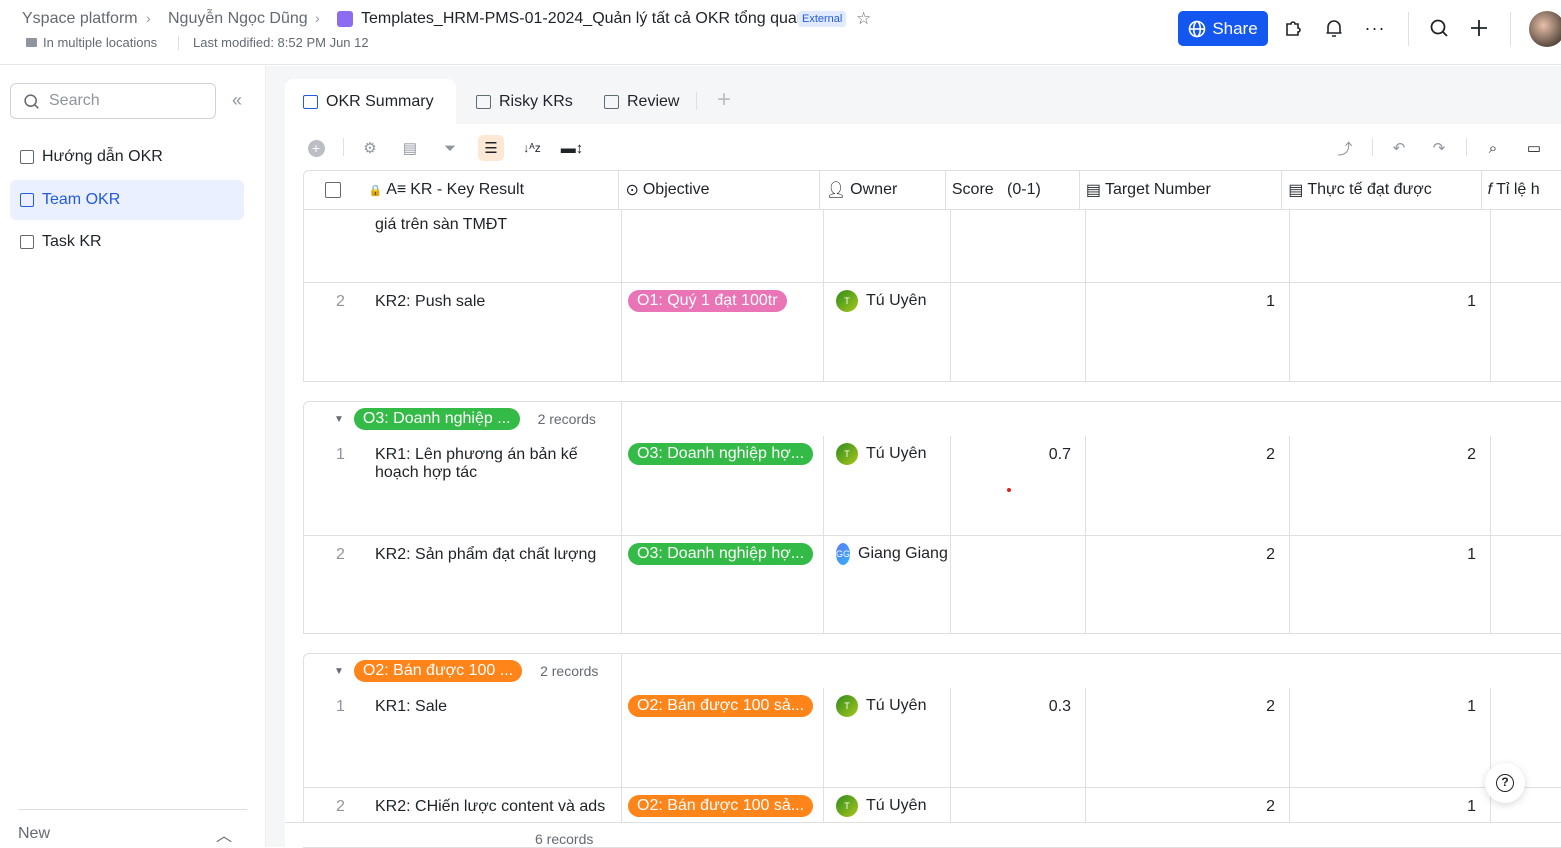 This screenshot has height=848, width=1561. What do you see at coordinates (333, 190) in the screenshot?
I see `select-all-checkbox` at bounding box center [333, 190].